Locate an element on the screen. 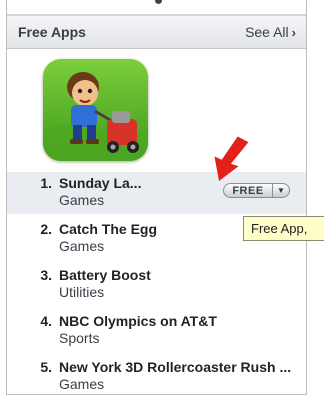  tooltip: Free App, is located at coordinates (283, 228).